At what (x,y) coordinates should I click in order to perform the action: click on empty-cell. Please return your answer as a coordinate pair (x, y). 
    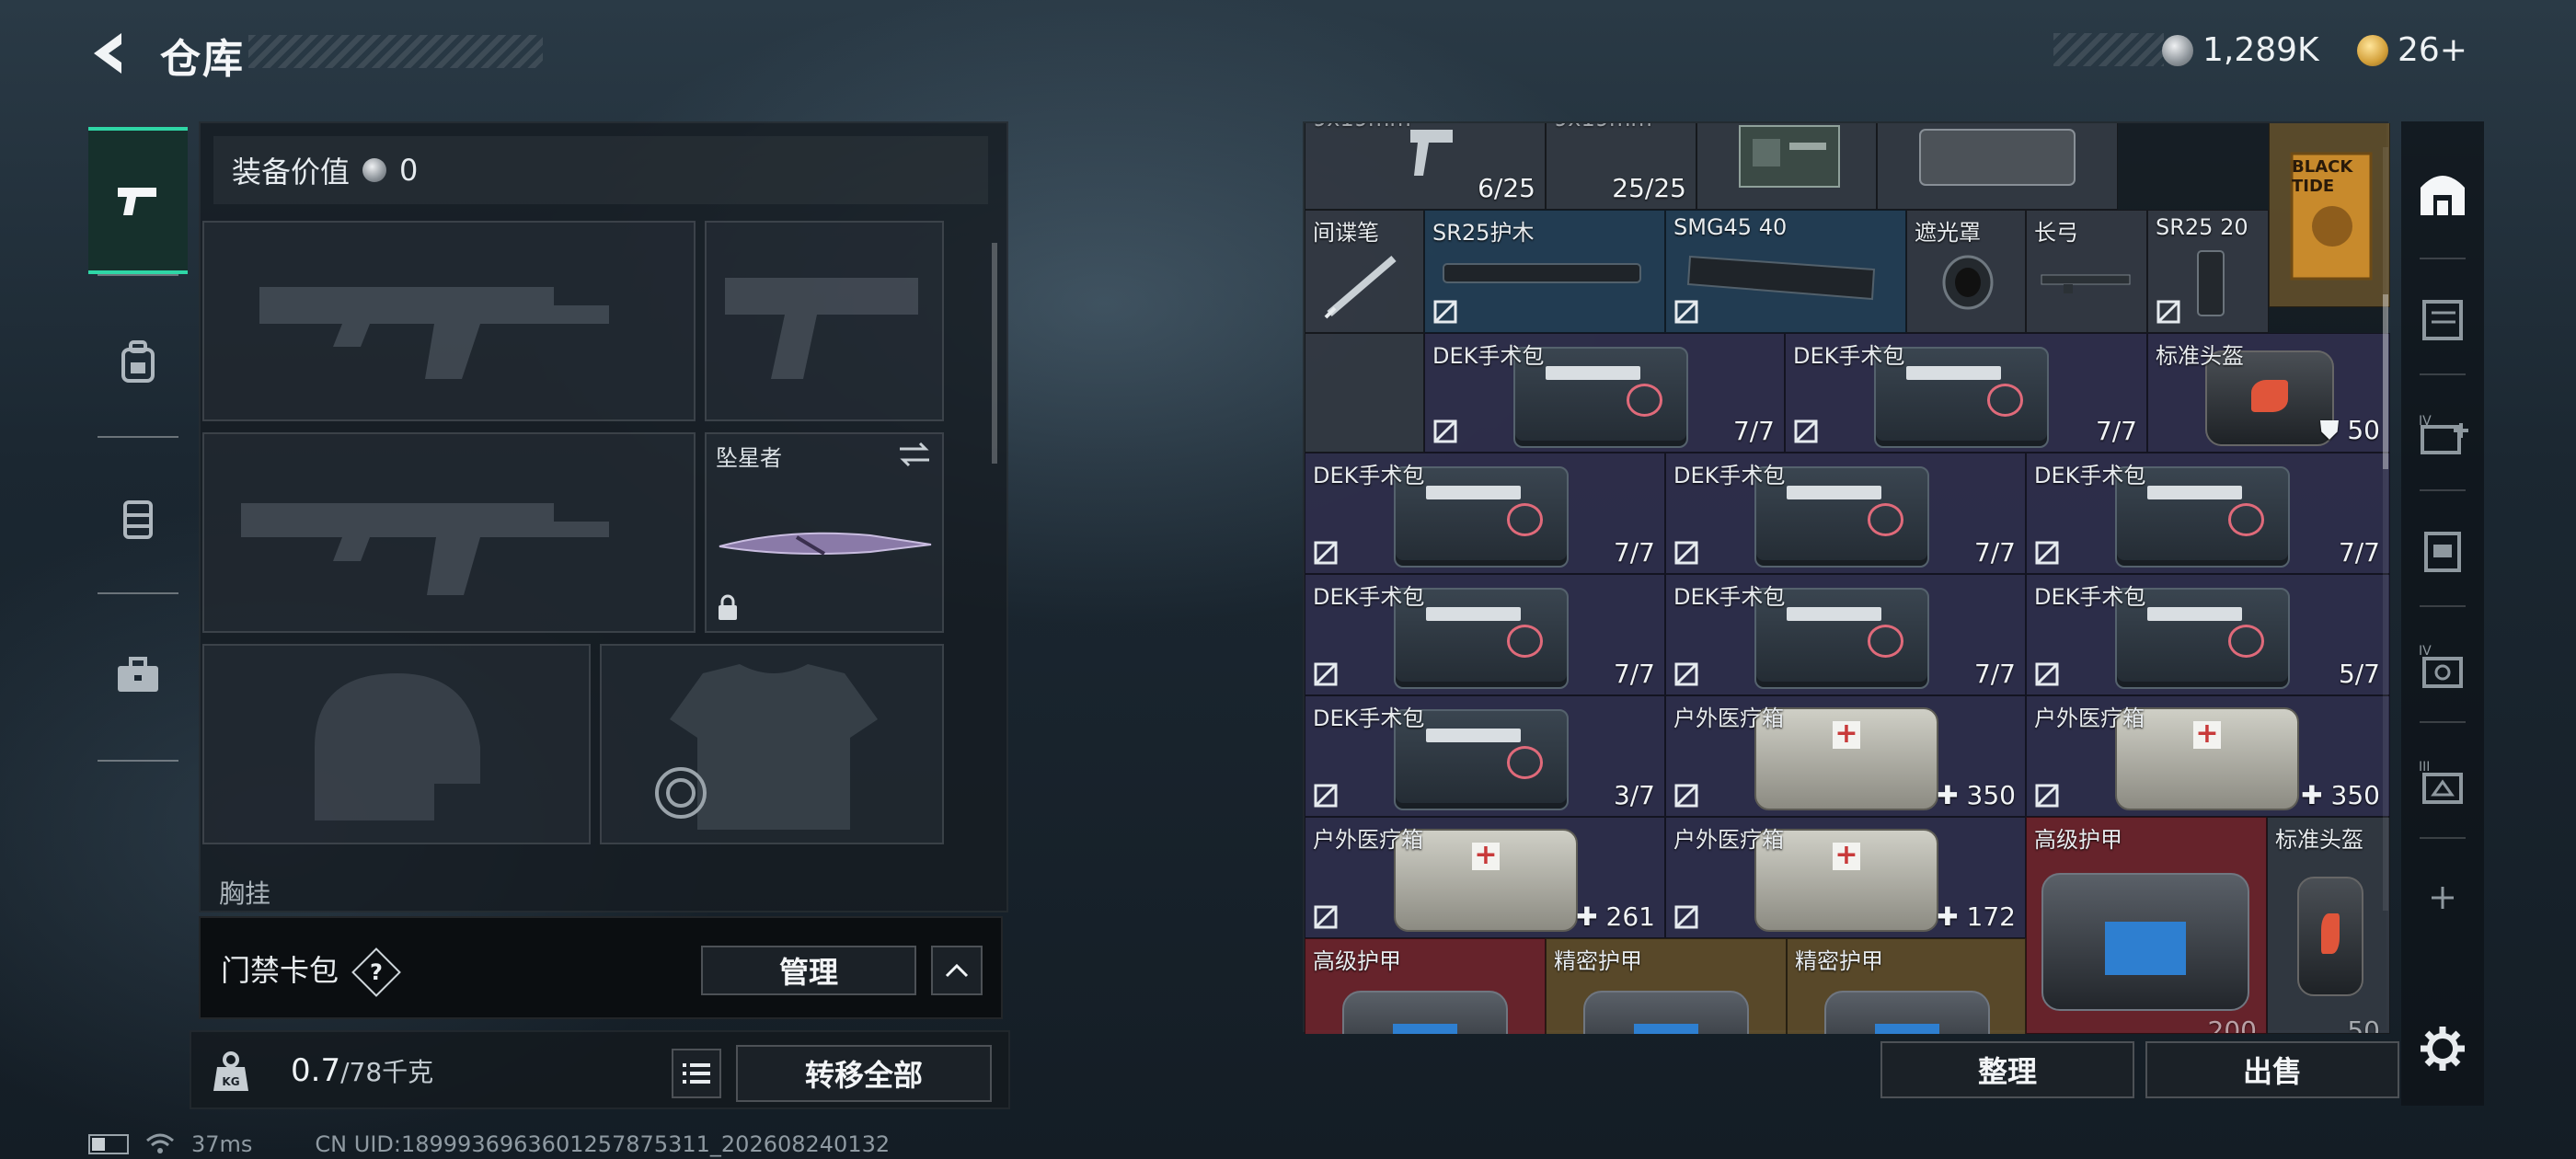
    Looking at the image, I should click on (1364, 393).